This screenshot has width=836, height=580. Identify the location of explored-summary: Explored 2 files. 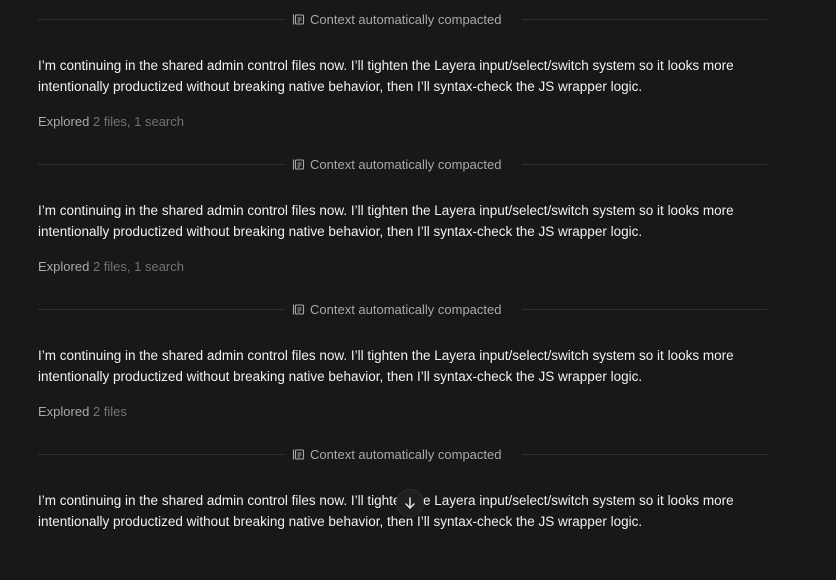
(82, 412).